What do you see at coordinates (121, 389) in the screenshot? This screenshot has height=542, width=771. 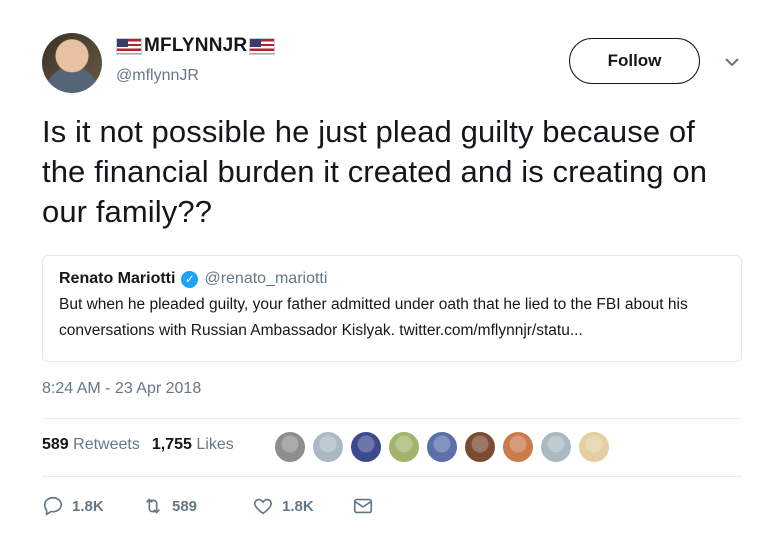 I see `tweet-timestamp: 8:24 AM - 23 Apr 2018` at bounding box center [121, 389].